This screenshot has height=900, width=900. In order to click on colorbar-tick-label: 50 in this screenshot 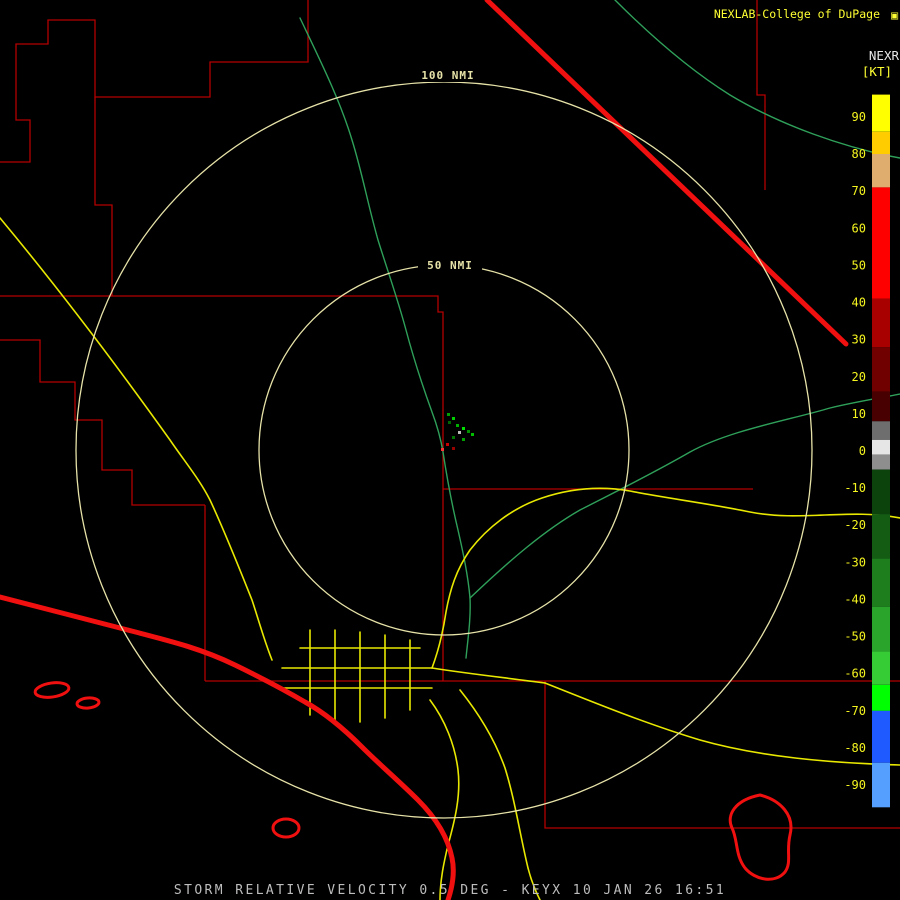, I will do `click(859, 265)`.